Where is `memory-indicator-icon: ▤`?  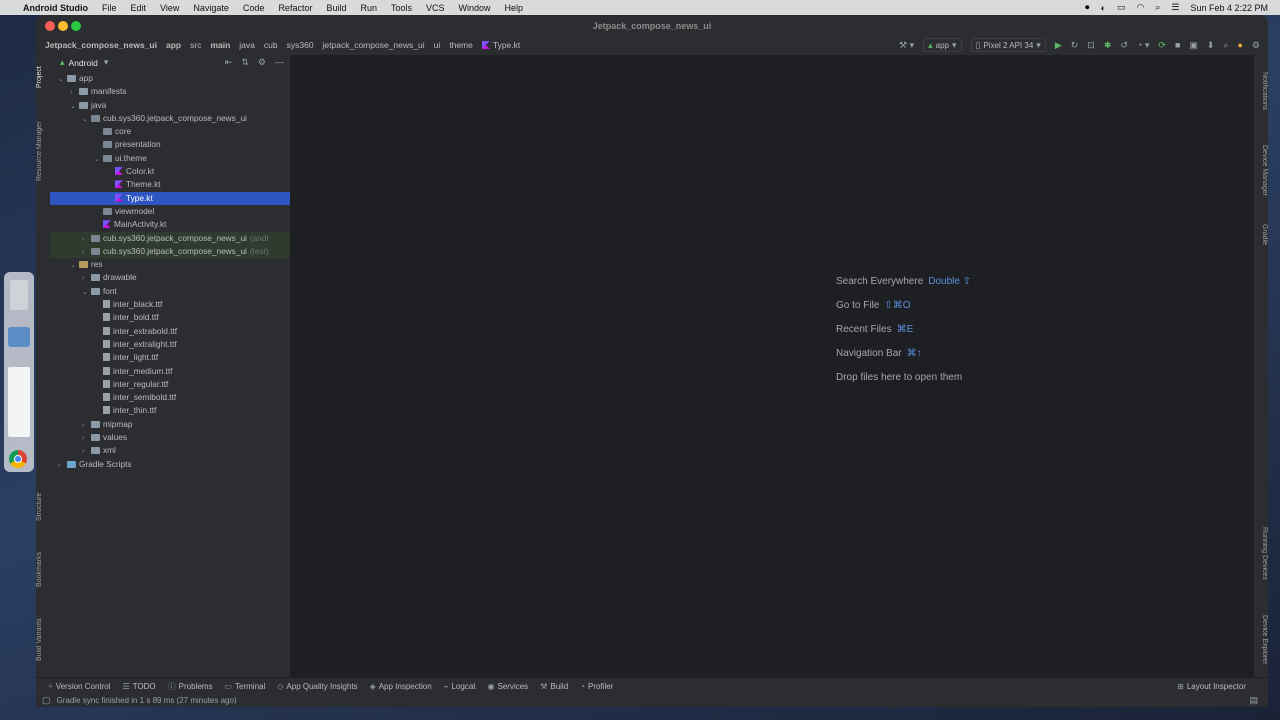
memory-indicator-icon: ▤ is located at coordinates (1253, 700).